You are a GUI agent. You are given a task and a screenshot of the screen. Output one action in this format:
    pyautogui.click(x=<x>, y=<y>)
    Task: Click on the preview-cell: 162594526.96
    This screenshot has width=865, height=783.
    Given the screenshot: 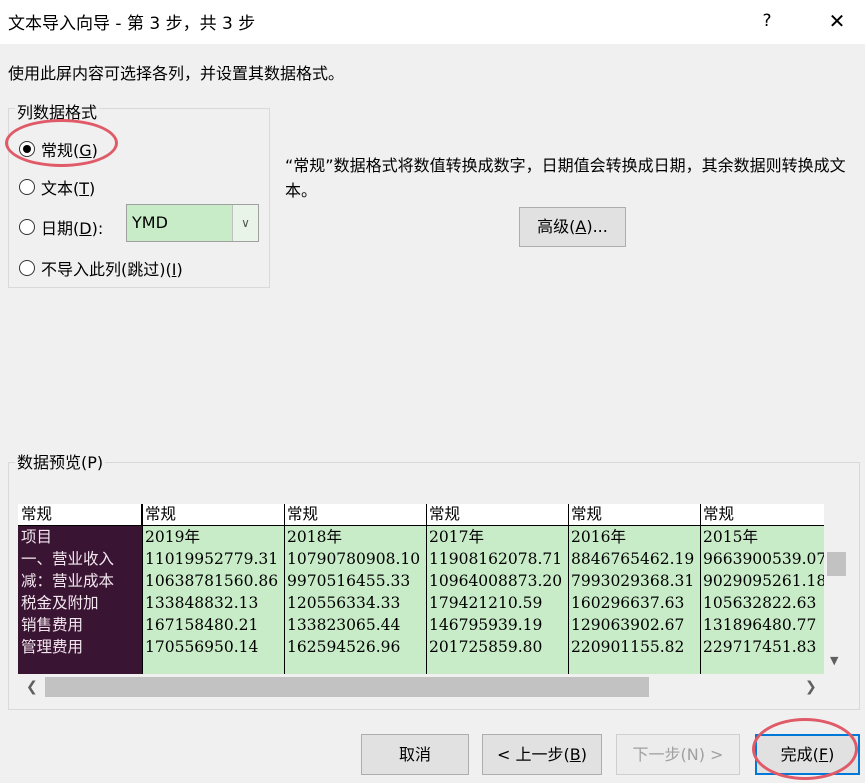 What is the action you would take?
    pyautogui.click(x=344, y=647)
    